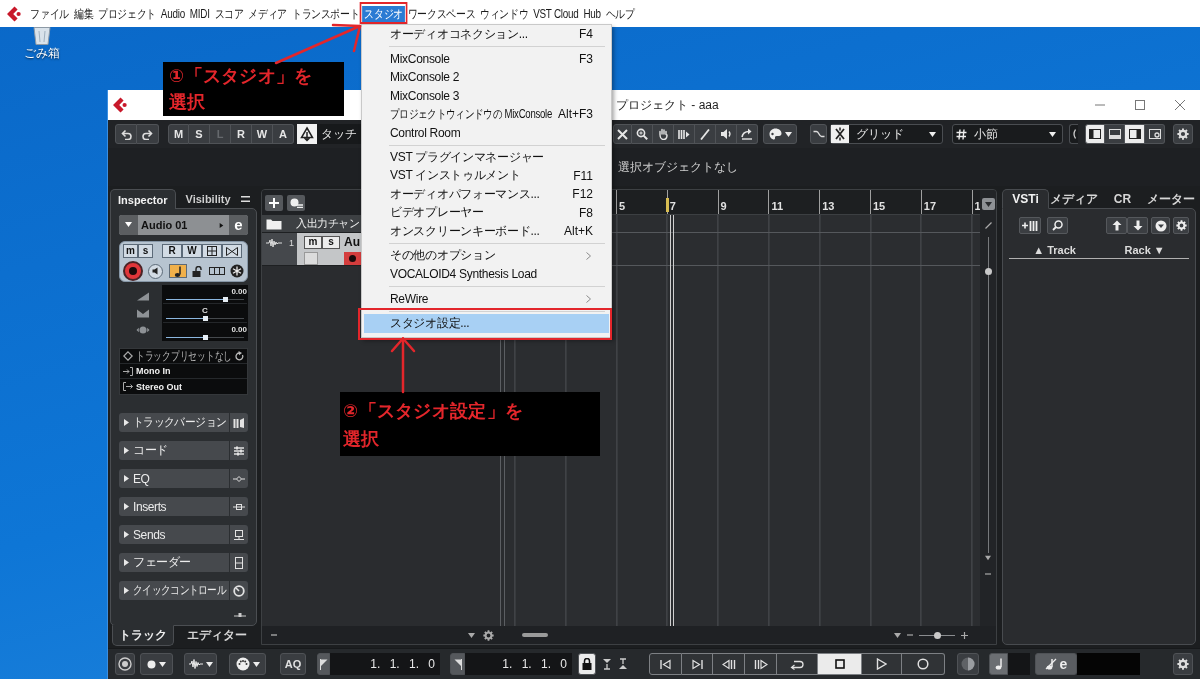 This screenshot has width=1200, height=679. Describe the element at coordinates (486, 212) in the screenshot. I see `menu-option: ビデオプレーヤー F8` at that location.